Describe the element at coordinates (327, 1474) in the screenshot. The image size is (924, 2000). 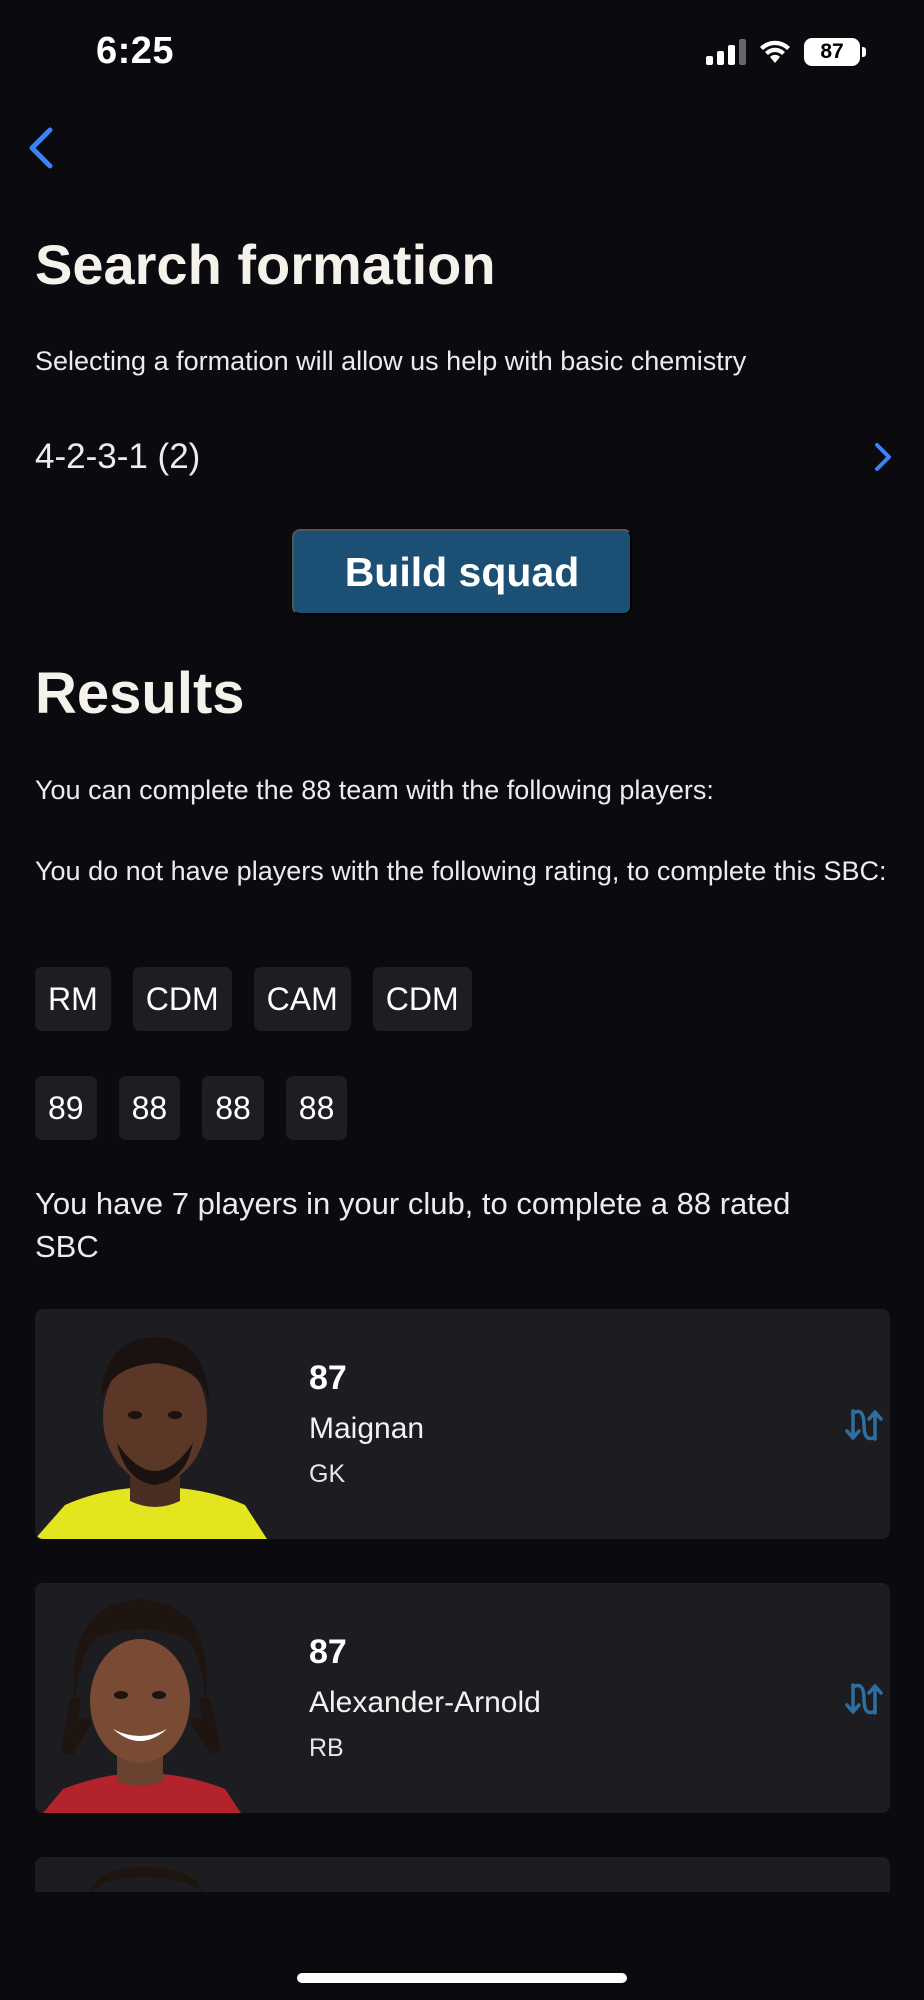
I see `player-position: GK` at that location.